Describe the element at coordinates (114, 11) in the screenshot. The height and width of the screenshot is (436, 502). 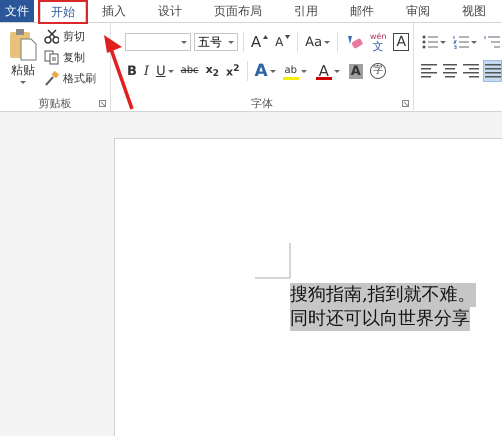
I see `ribbon-tab: 插入` at that location.